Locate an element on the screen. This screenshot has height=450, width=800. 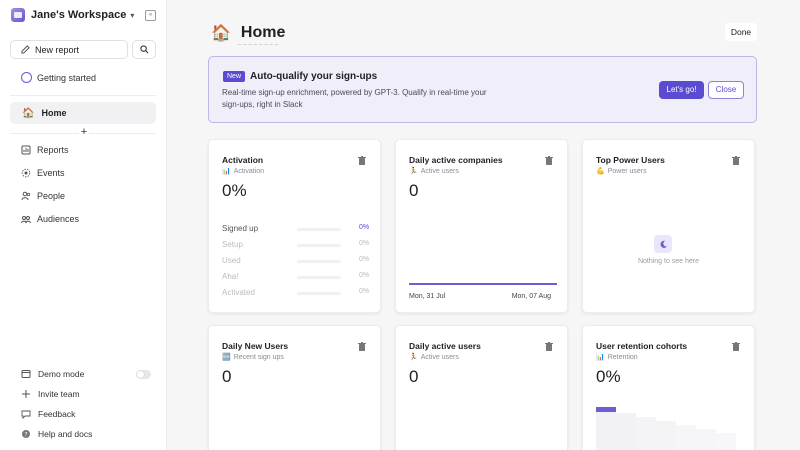
card-title: Top Power Users is located at coordinates (630, 160).